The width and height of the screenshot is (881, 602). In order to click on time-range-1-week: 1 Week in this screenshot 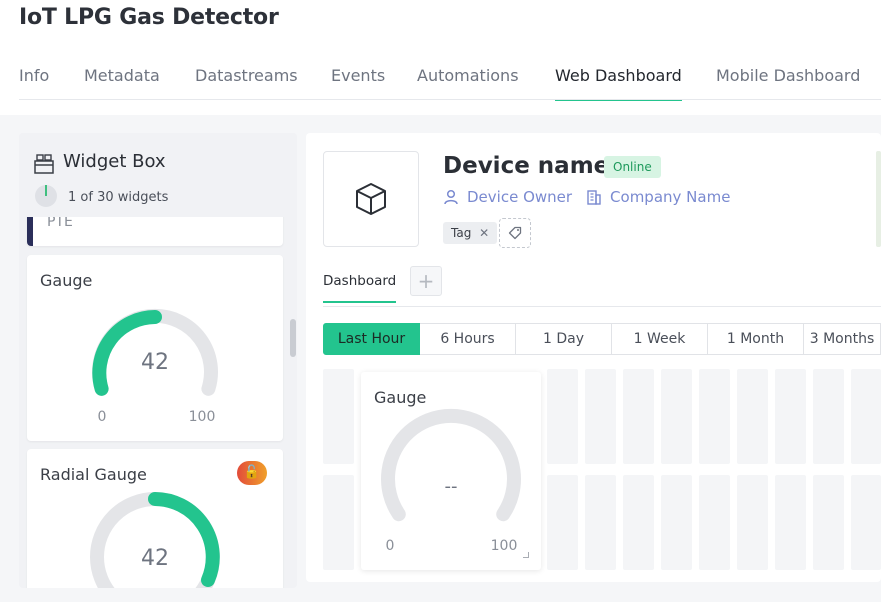, I will do `click(660, 339)`.